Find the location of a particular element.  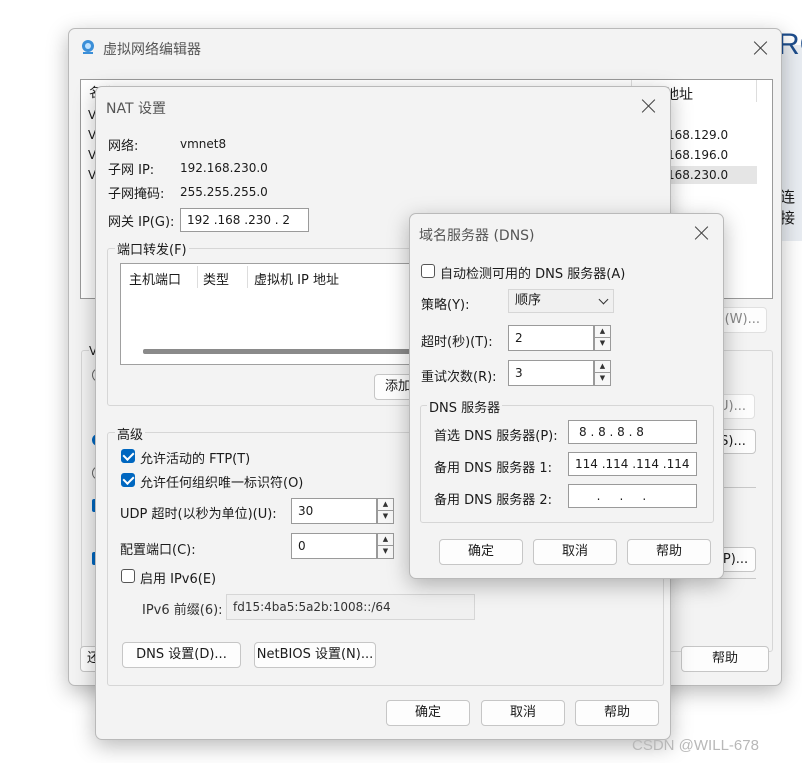

udp-timeout-label: UDP 超时(以秒为单位)(U): is located at coordinates (198, 514).